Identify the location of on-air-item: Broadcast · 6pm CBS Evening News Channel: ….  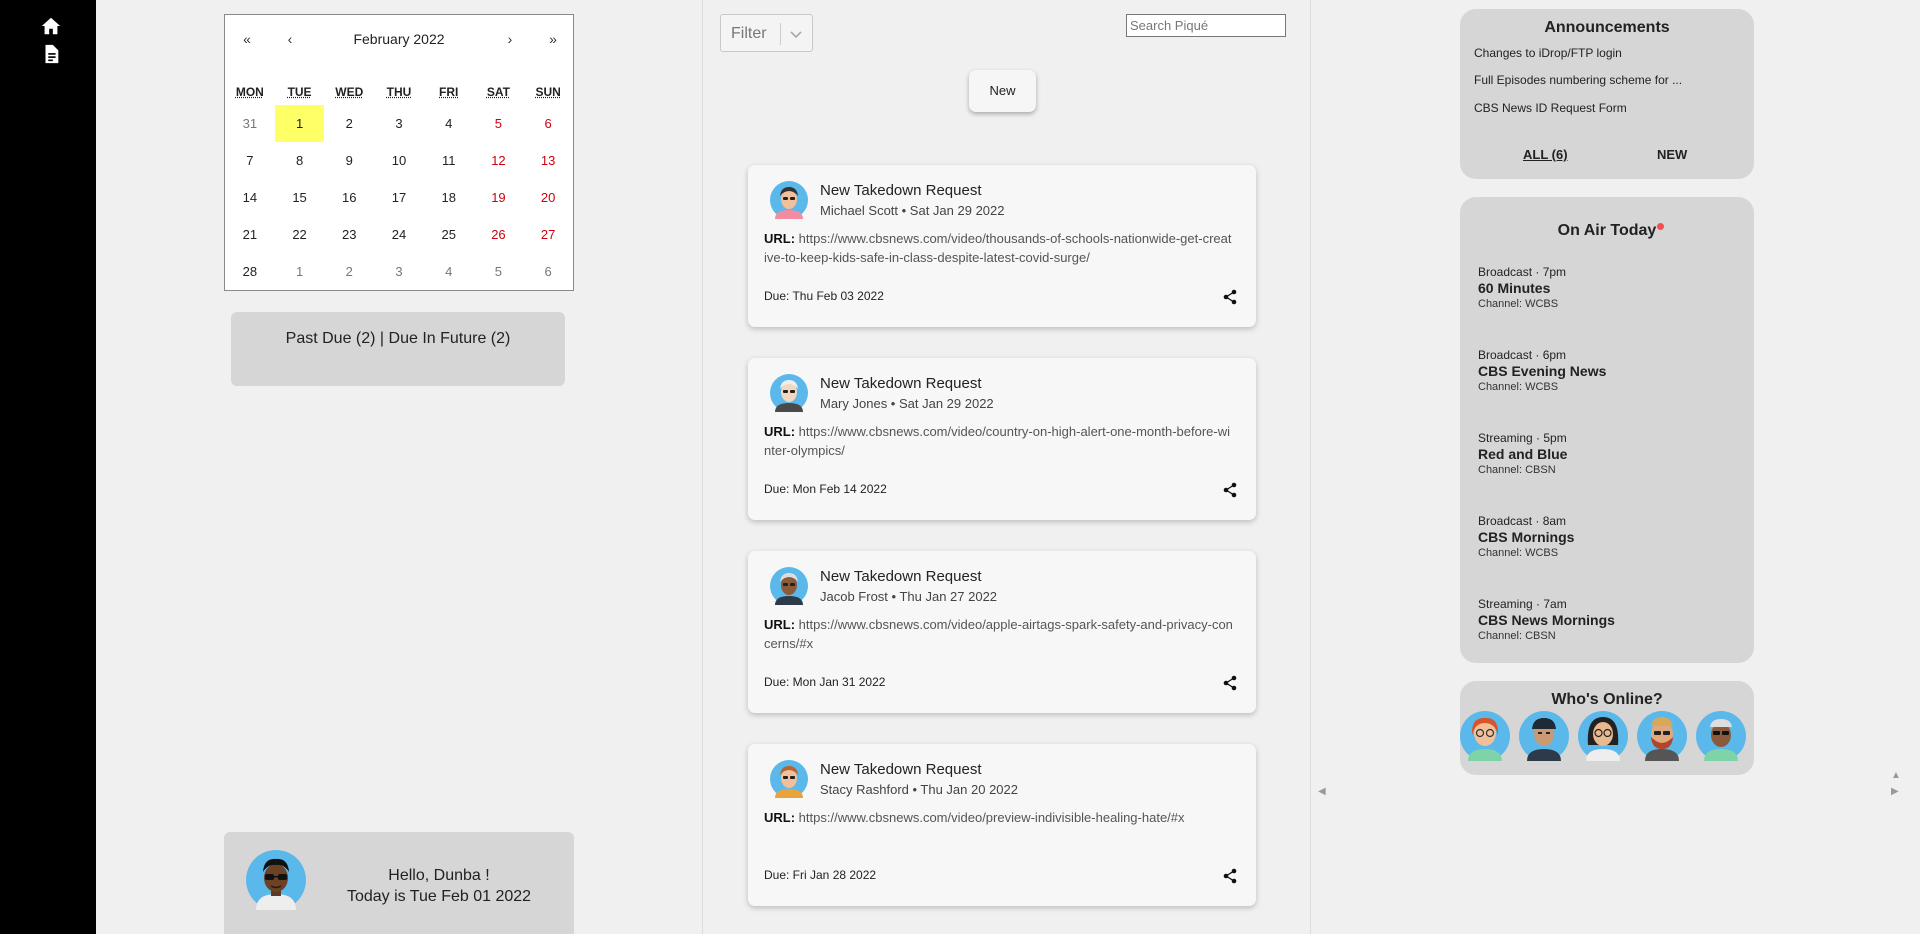
(1542, 370).